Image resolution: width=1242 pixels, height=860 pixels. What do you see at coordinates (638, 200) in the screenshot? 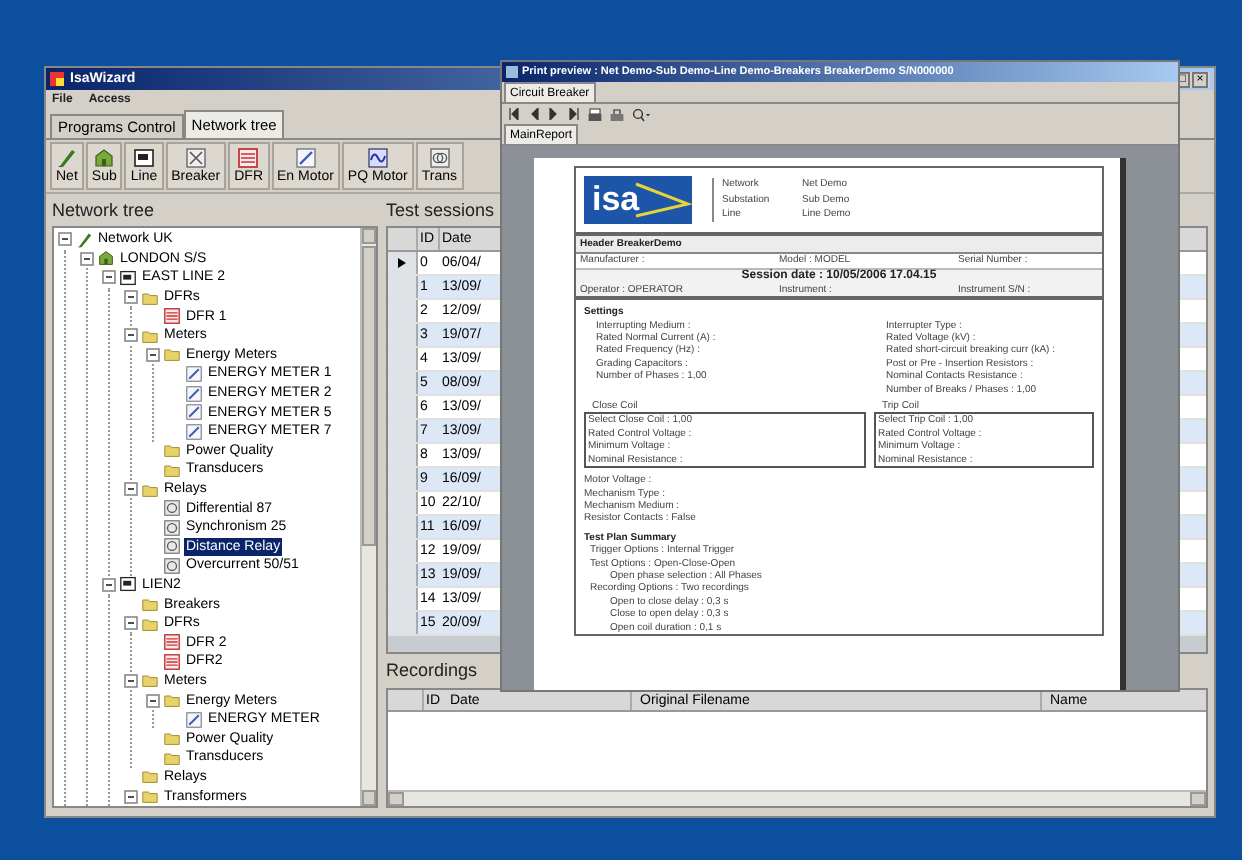
I see `logo: isa` at bounding box center [638, 200].